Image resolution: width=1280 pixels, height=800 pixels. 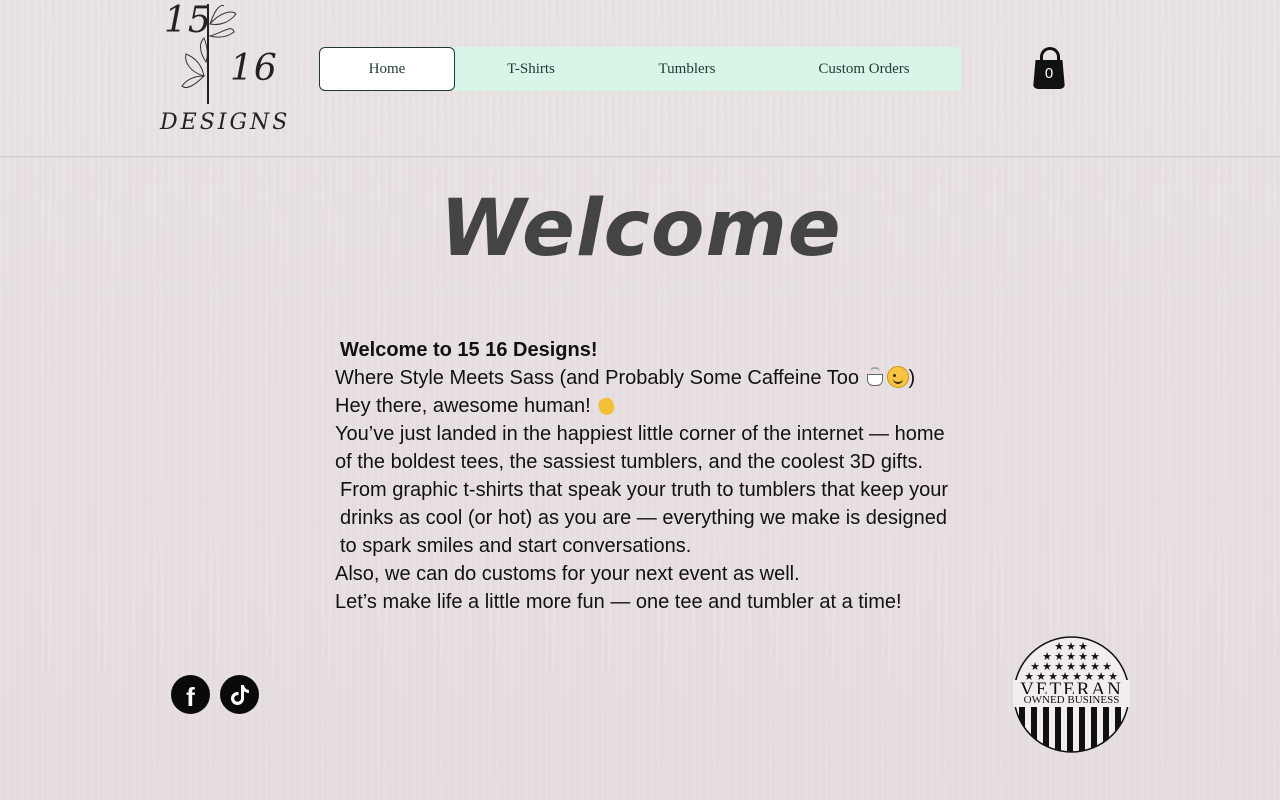 I want to click on tiktok-icon, so click(x=239, y=694).